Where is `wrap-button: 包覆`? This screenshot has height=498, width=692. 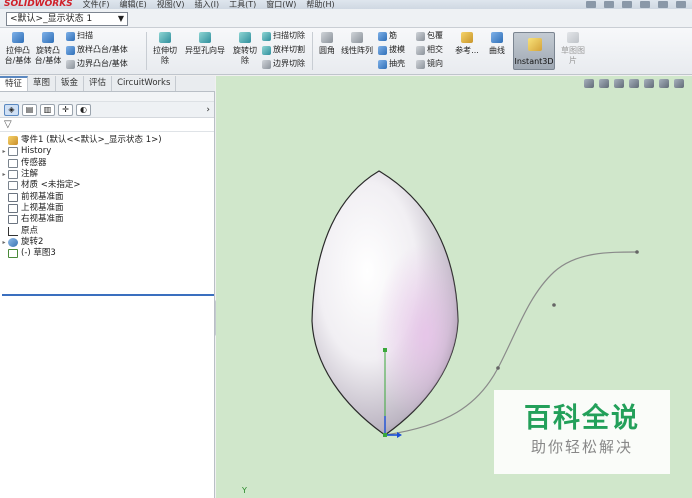
wrap-button: 包覆 is located at coordinates (429, 36).